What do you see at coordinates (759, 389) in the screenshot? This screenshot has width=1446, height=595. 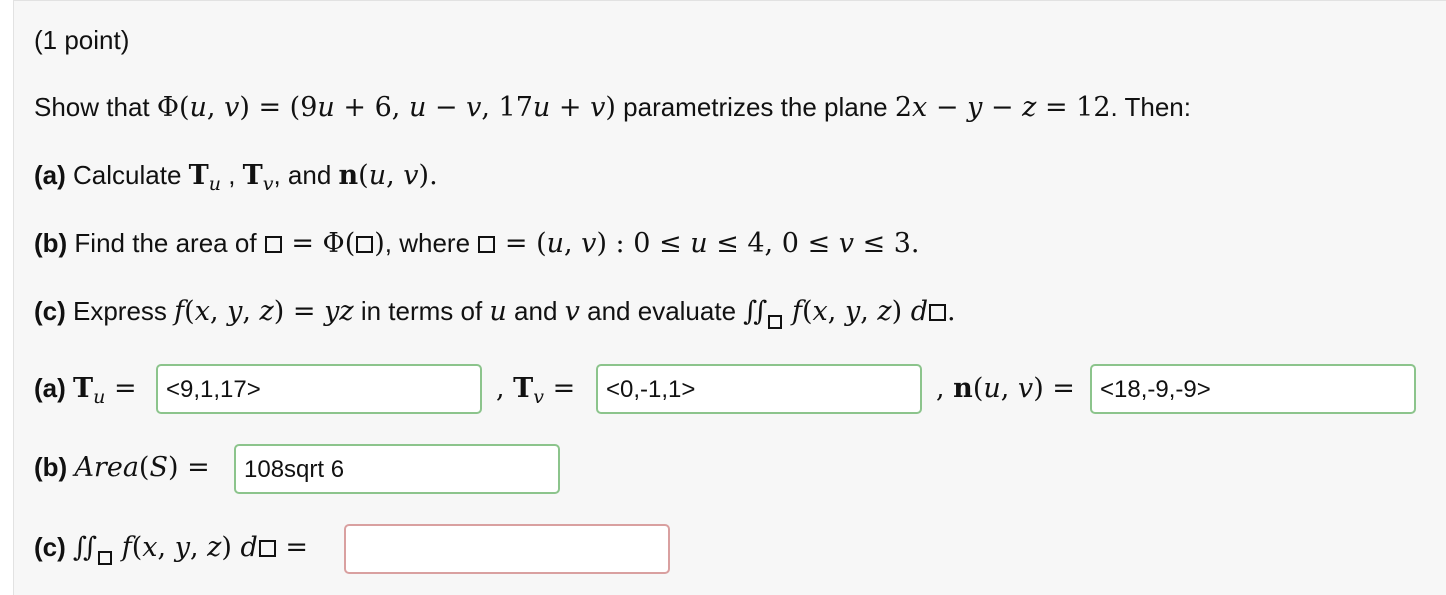 I see `tv-answer-input: <0,-1,1>` at bounding box center [759, 389].